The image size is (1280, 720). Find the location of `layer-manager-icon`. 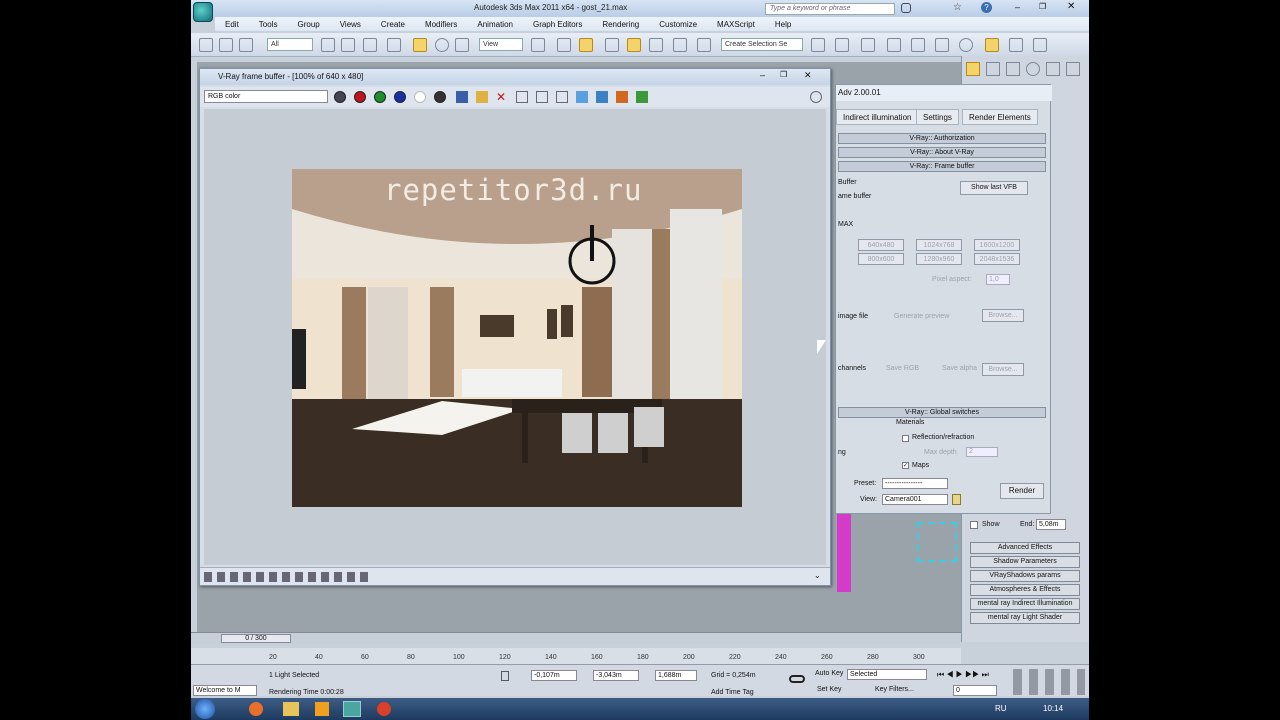

layer-manager-icon is located at coordinates (868, 45).